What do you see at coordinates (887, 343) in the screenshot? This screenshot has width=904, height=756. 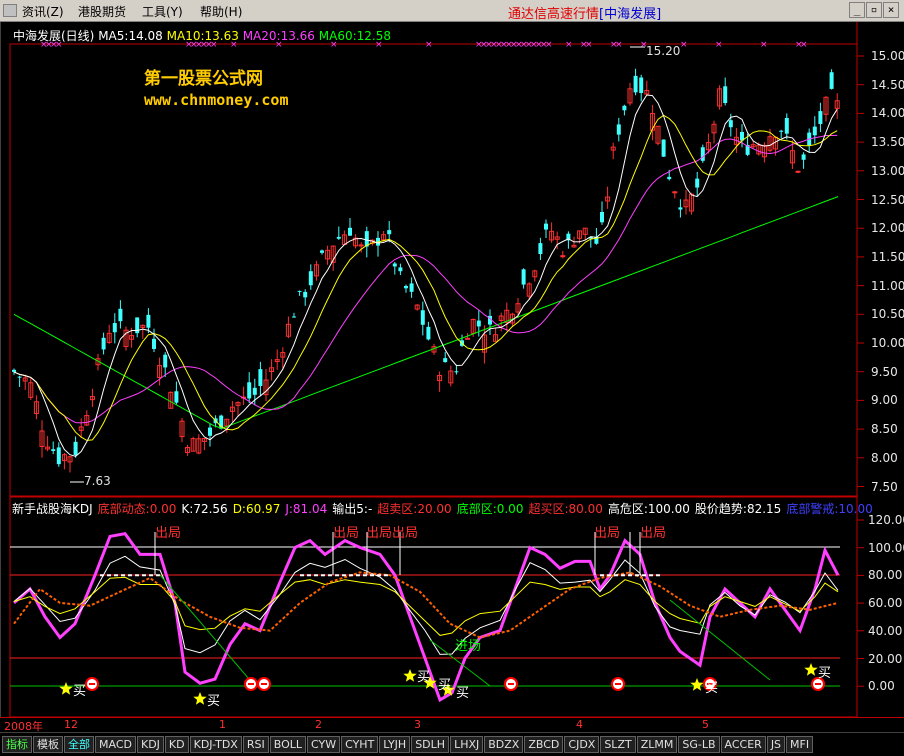 I see `y-axis-label: 10.00` at bounding box center [887, 343].